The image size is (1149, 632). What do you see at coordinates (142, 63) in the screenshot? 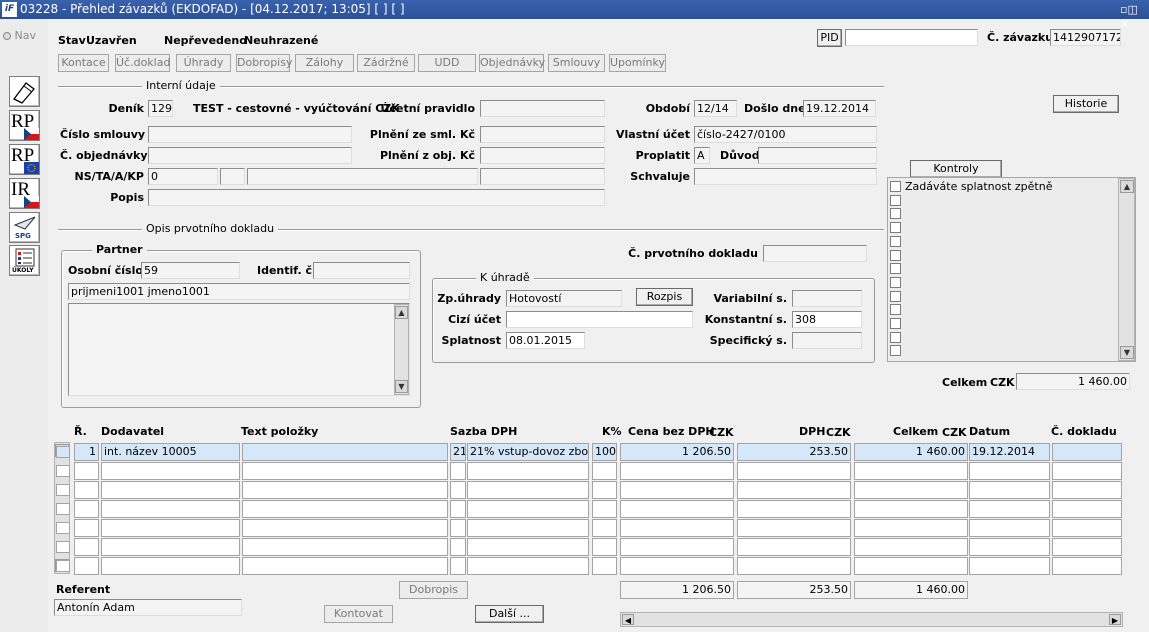
I see `tab-uc-doklad: Úč.doklad` at bounding box center [142, 63].